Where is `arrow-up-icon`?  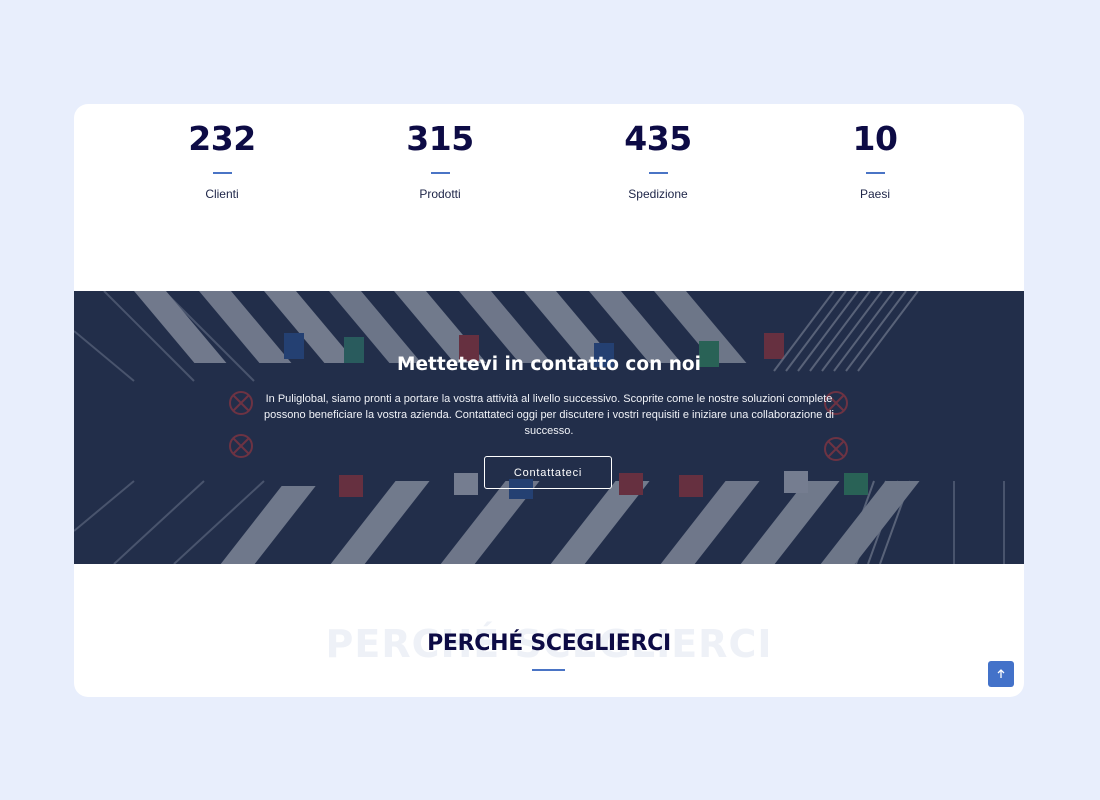 arrow-up-icon is located at coordinates (1001, 673).